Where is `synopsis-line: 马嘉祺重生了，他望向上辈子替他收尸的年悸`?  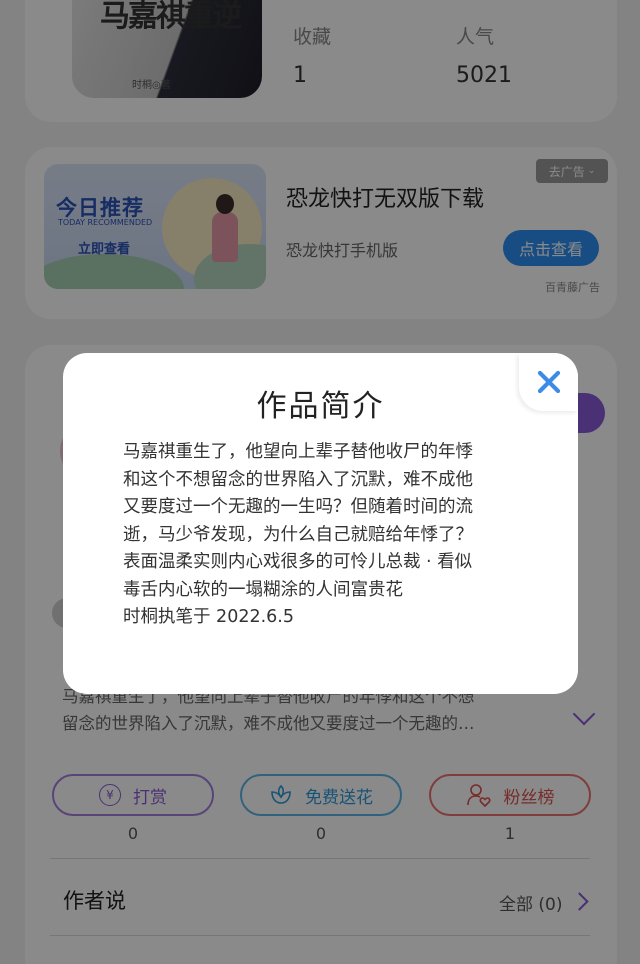
synopsis-line: 马嘉祺重生了，他望向上辈子替他收尸的年悸 is located at coordinates (298, 452).